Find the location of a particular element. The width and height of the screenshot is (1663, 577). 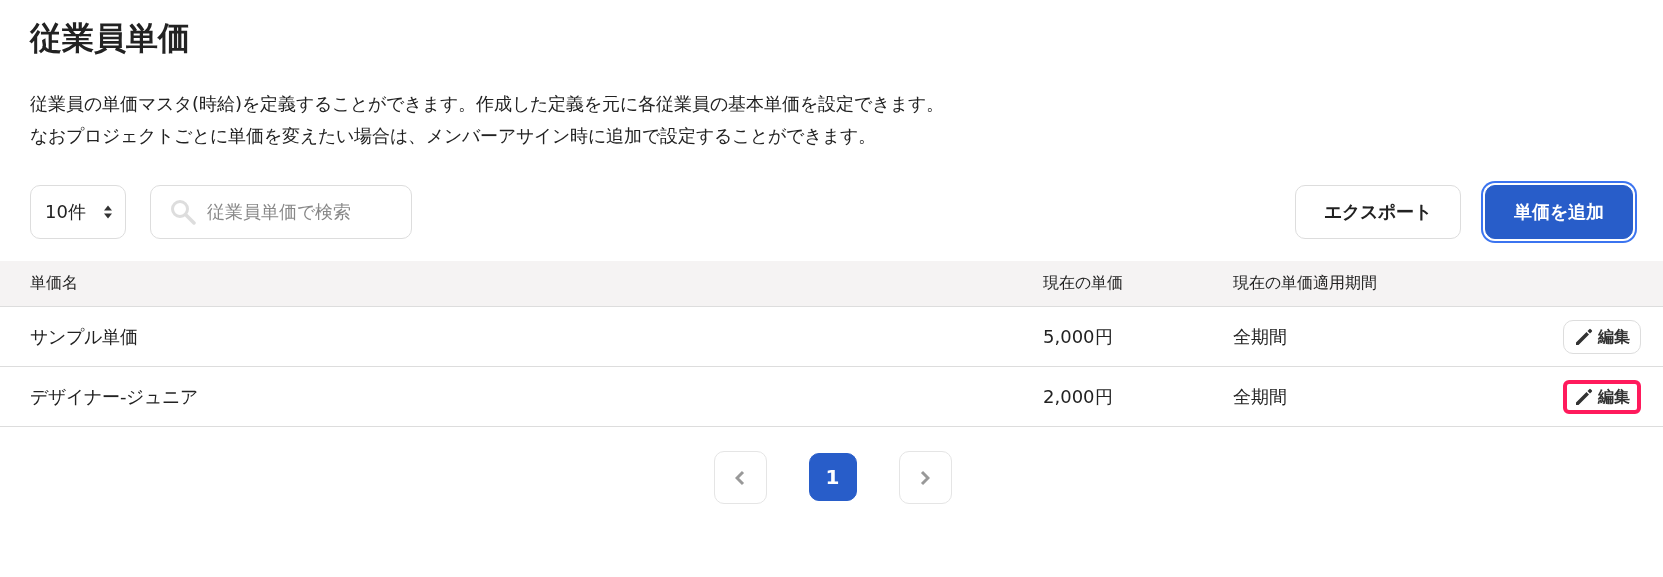

table-cell: 5,000円 is located at coordinates (1108, 336).